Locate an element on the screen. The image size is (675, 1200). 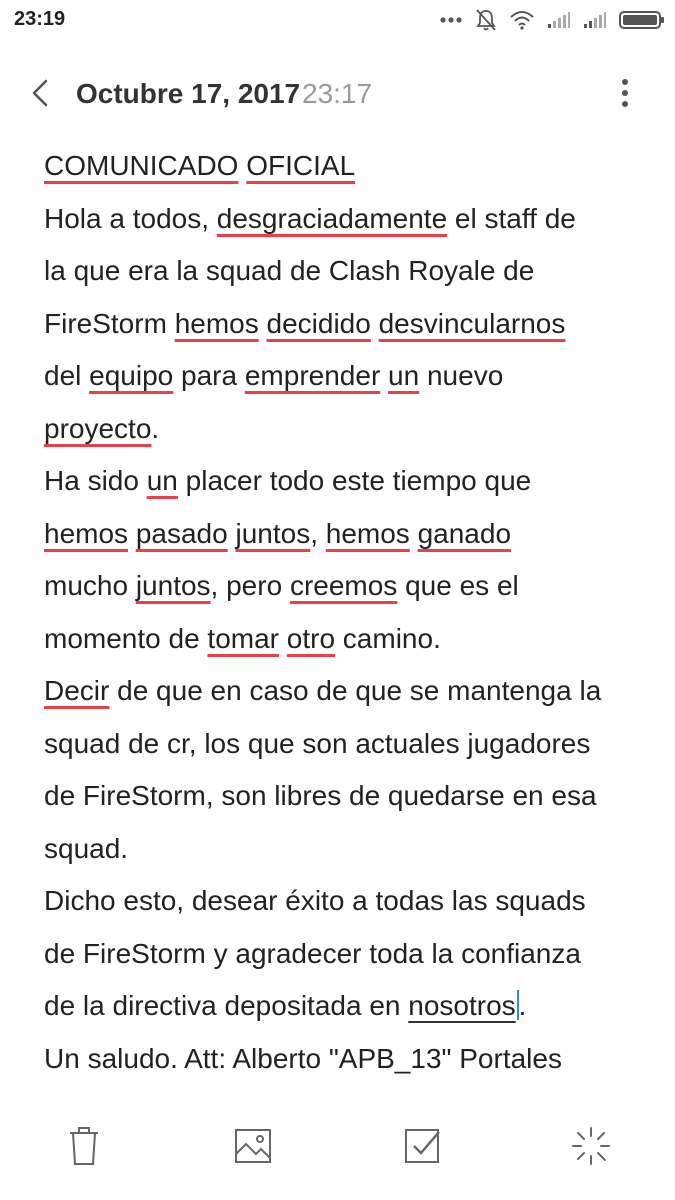
spellcheck-word: desvincularnos is located at coordinates (472, 323).